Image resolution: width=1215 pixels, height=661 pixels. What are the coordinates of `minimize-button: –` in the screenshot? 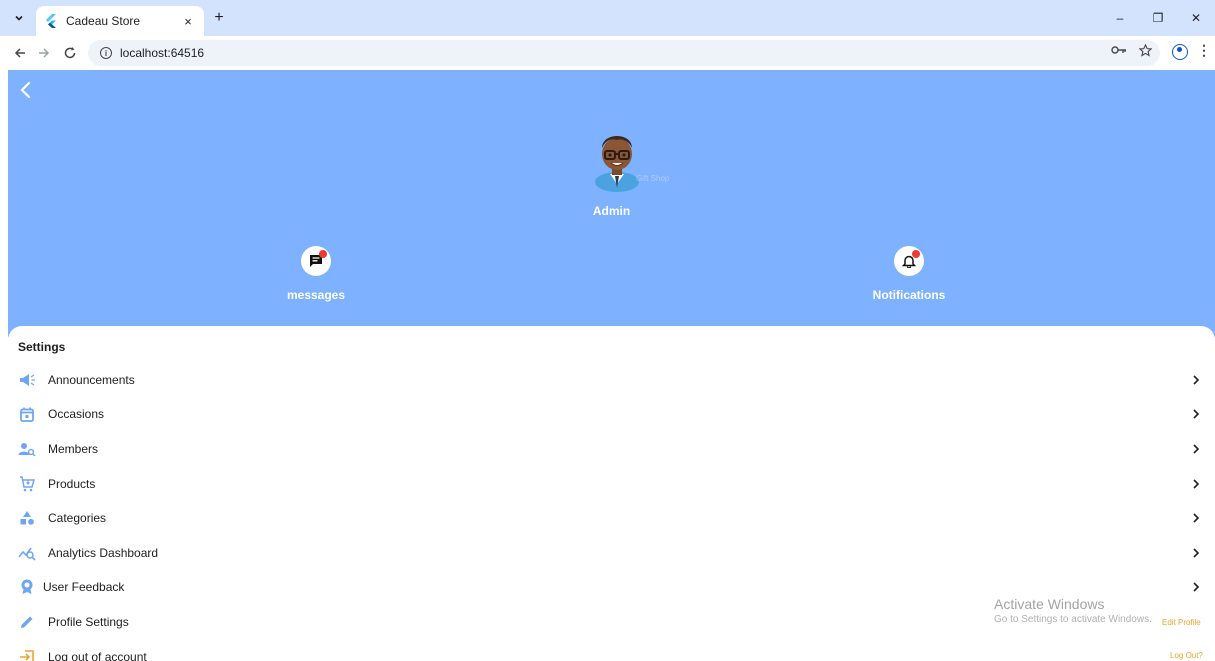 It's located at (1120, 18).